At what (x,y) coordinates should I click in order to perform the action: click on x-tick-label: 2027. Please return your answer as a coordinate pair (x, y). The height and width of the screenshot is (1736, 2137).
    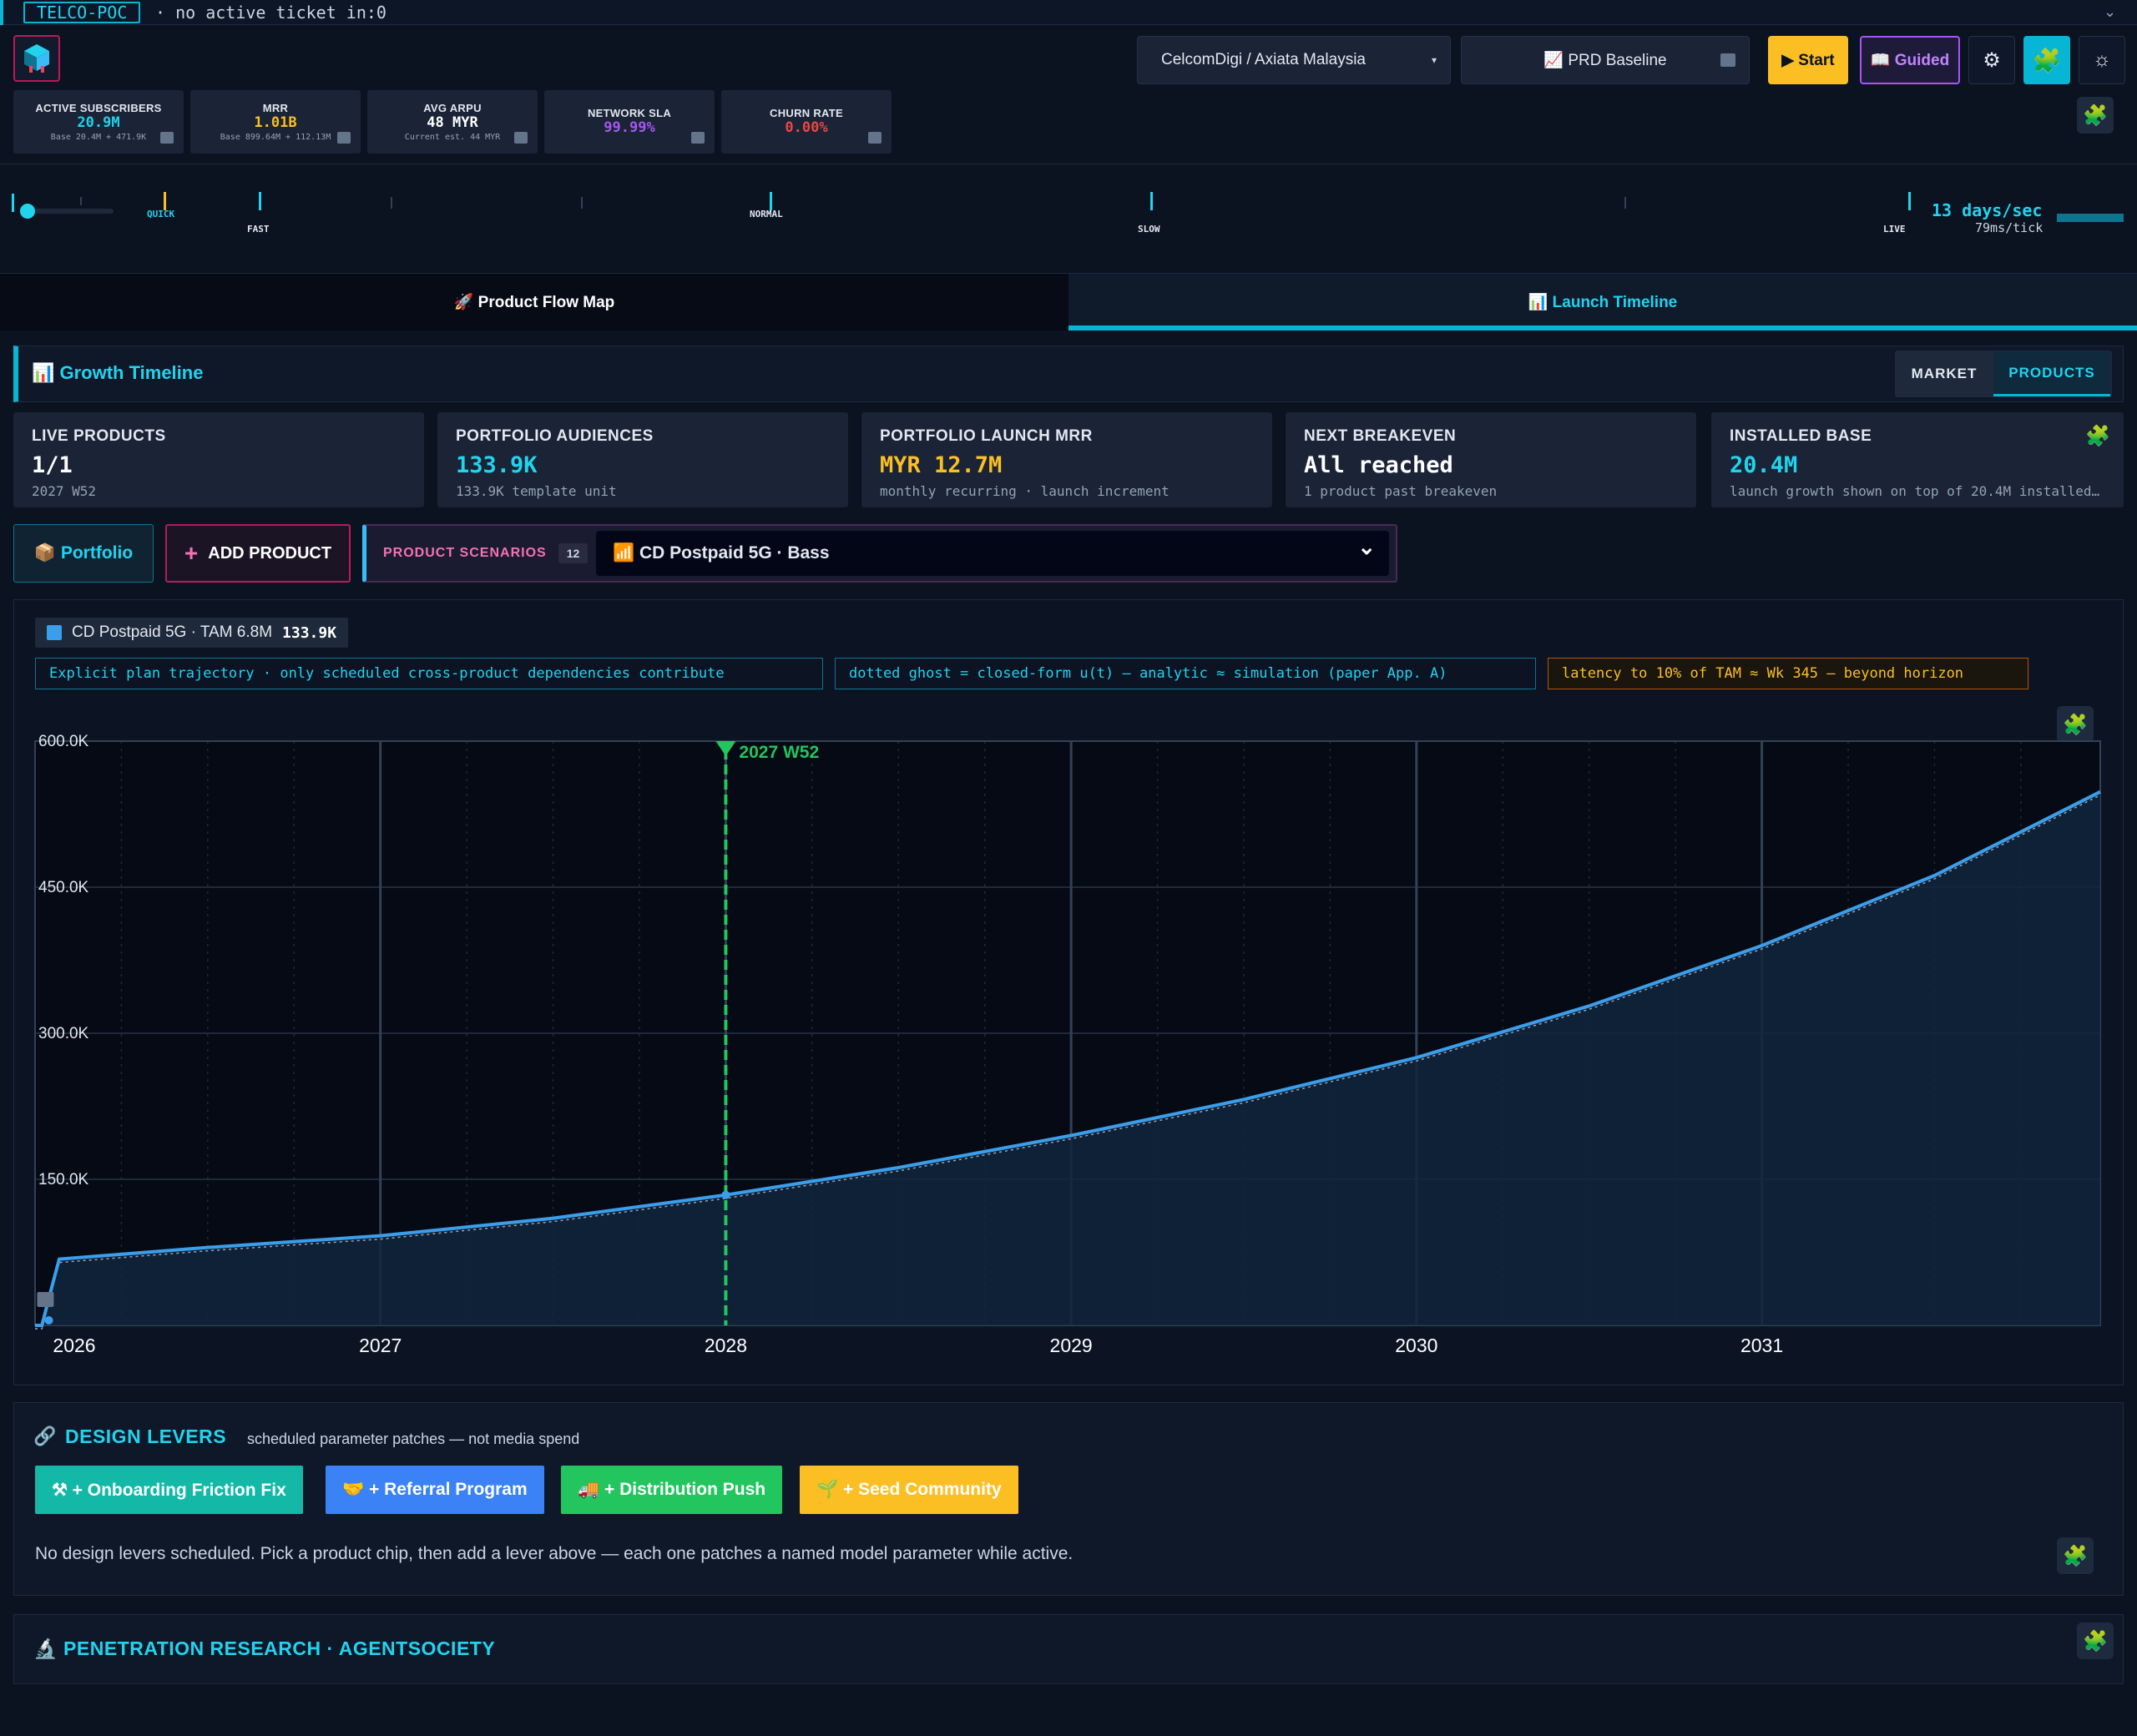
    Looking at the image, I should click on (380, 1345).